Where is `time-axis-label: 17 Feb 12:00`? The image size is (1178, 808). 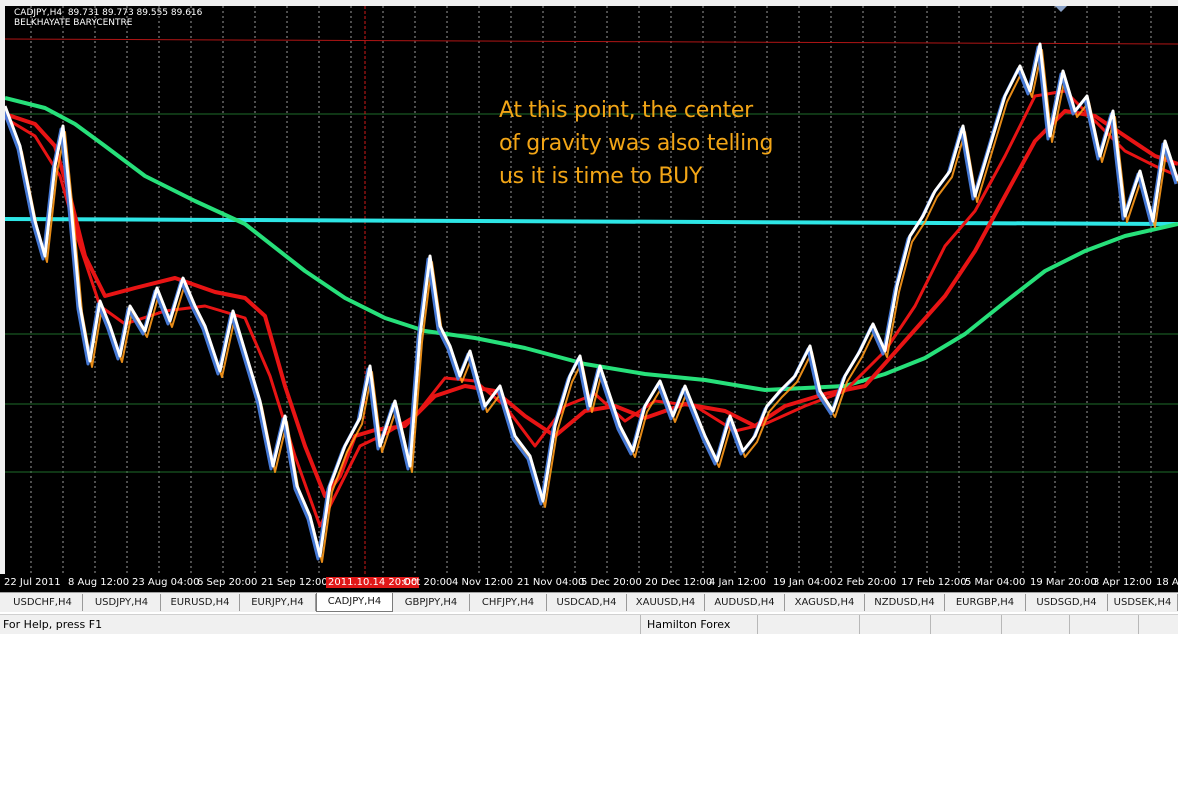
time-axis-label: 17 Feb 12:00 is located at coordinates (934, 582).